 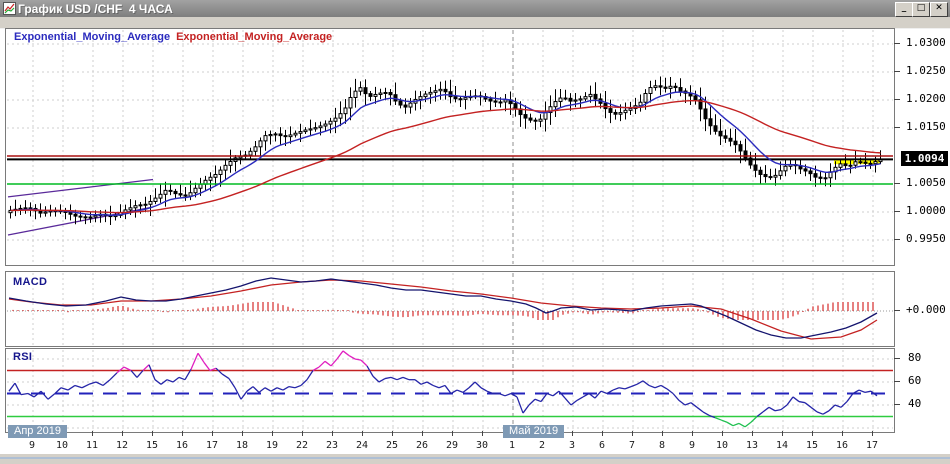 What do you see at coordinates (782, 445) in the screenshot?
I see `date-label: 14` at bounding box center [782, 445].